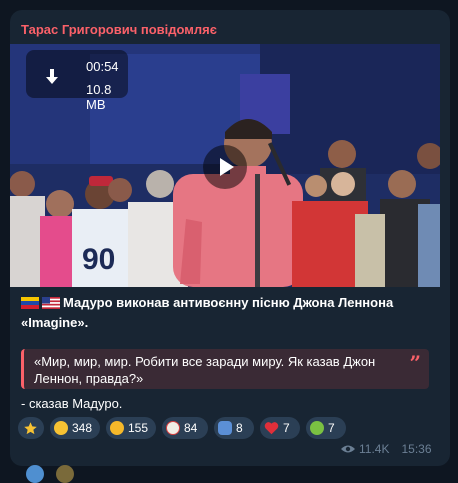 The width and height of the screenshot is (458, 483). I want to click on reaction-count: 348, so click(82, 428).